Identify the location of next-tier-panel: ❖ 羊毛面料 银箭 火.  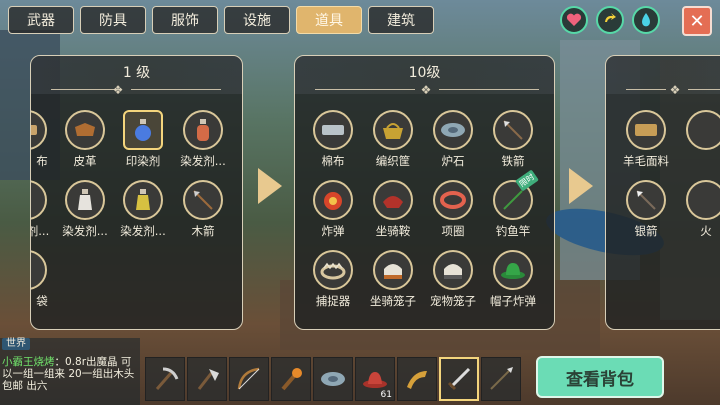
(662, 192).